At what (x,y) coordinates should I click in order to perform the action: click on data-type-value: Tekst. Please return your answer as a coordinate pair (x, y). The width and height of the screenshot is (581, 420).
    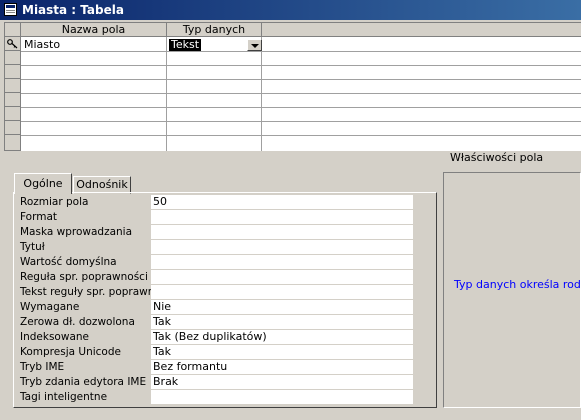
    Looking at the image, I should click on (185, 45).